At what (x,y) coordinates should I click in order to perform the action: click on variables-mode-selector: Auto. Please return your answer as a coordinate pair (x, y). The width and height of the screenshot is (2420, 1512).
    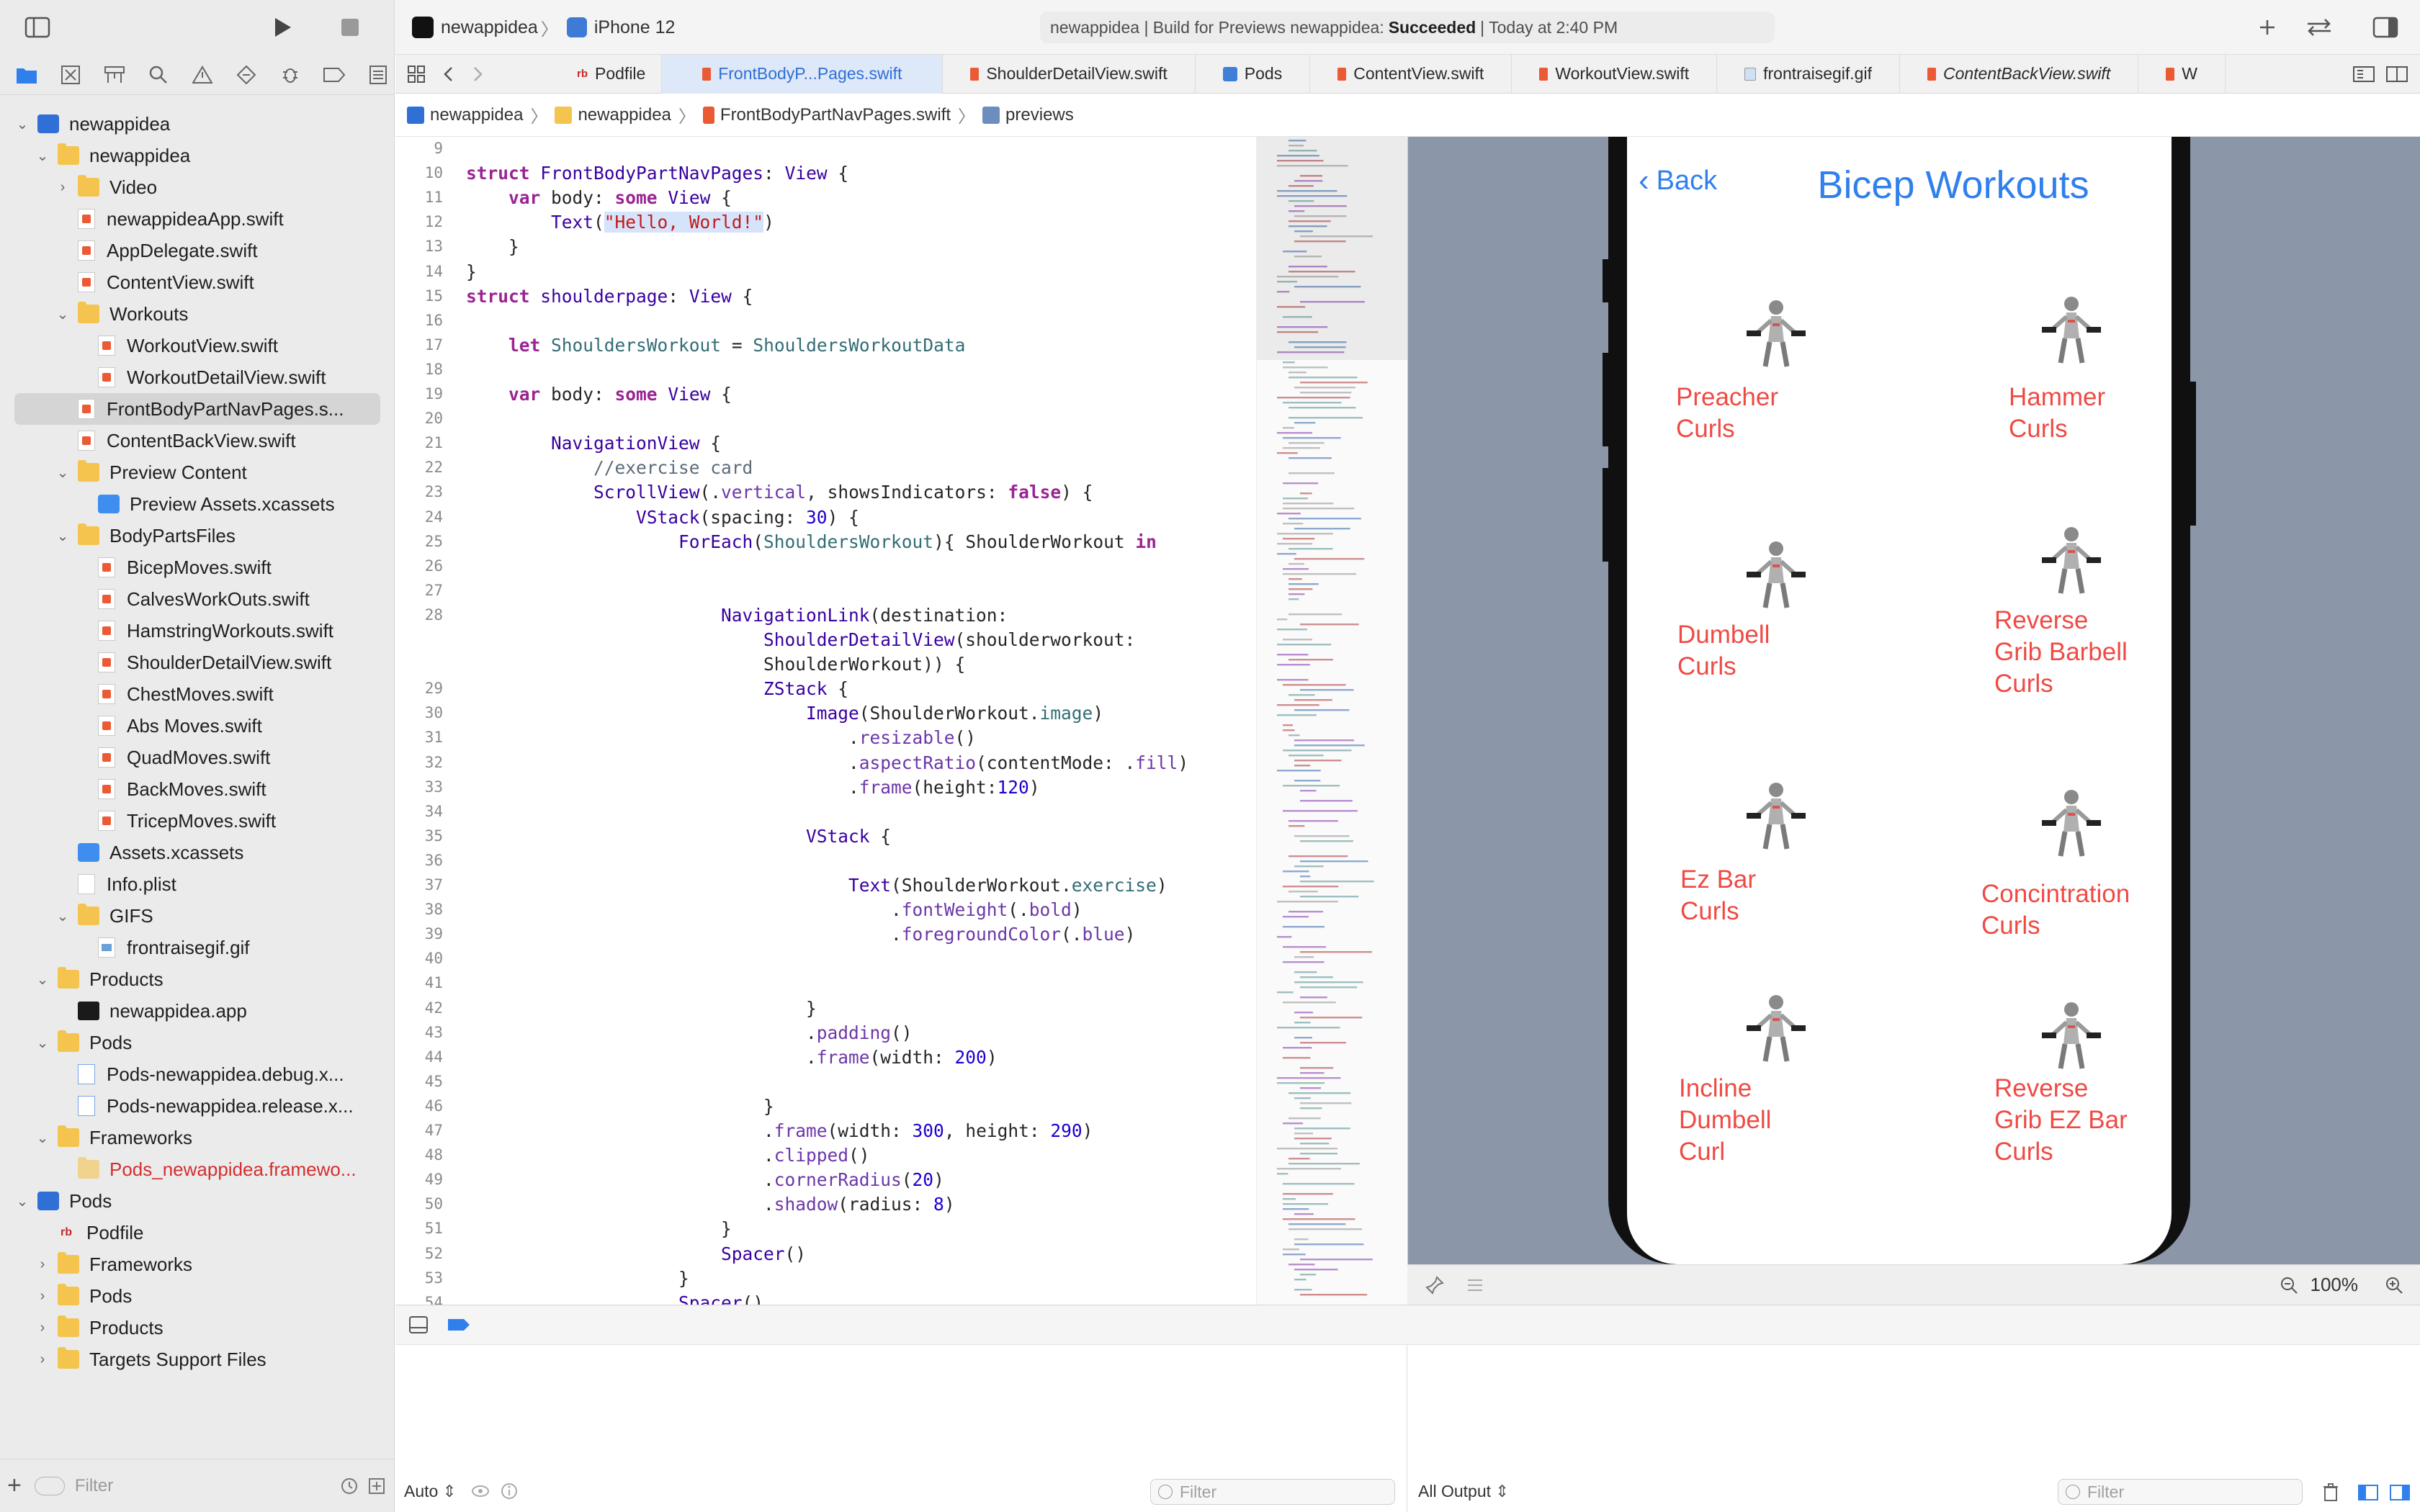
    Looking at the image, I should click on (421, 1491).